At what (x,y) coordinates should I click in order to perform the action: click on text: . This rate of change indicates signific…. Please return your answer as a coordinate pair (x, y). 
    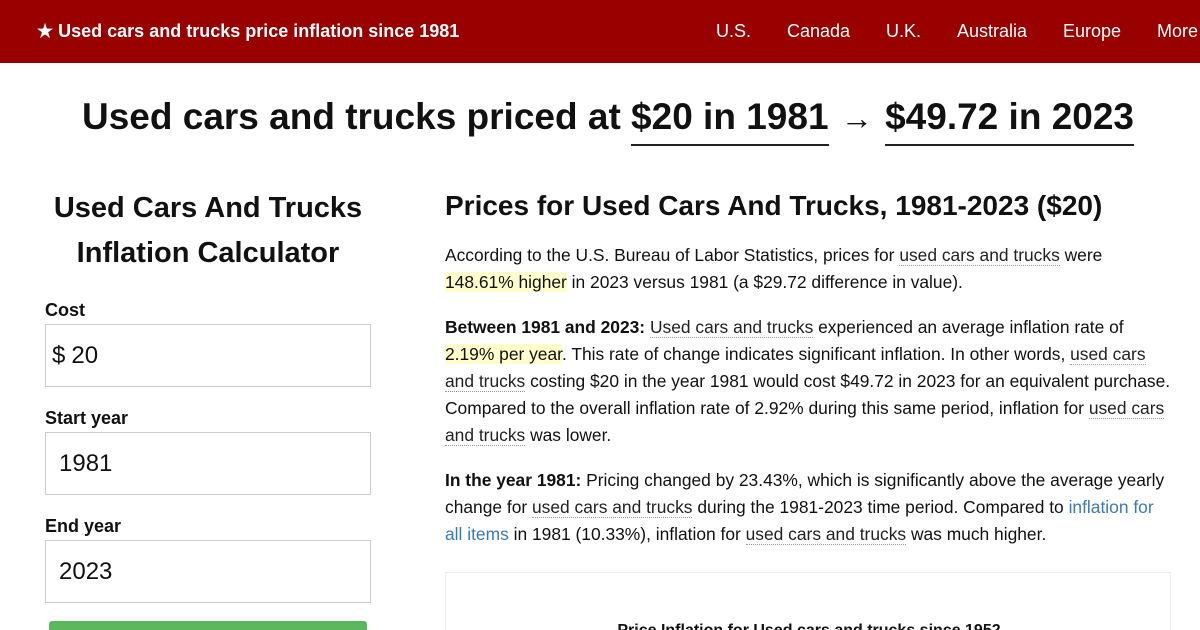
    Looking at the image, I should click on (816, 354).